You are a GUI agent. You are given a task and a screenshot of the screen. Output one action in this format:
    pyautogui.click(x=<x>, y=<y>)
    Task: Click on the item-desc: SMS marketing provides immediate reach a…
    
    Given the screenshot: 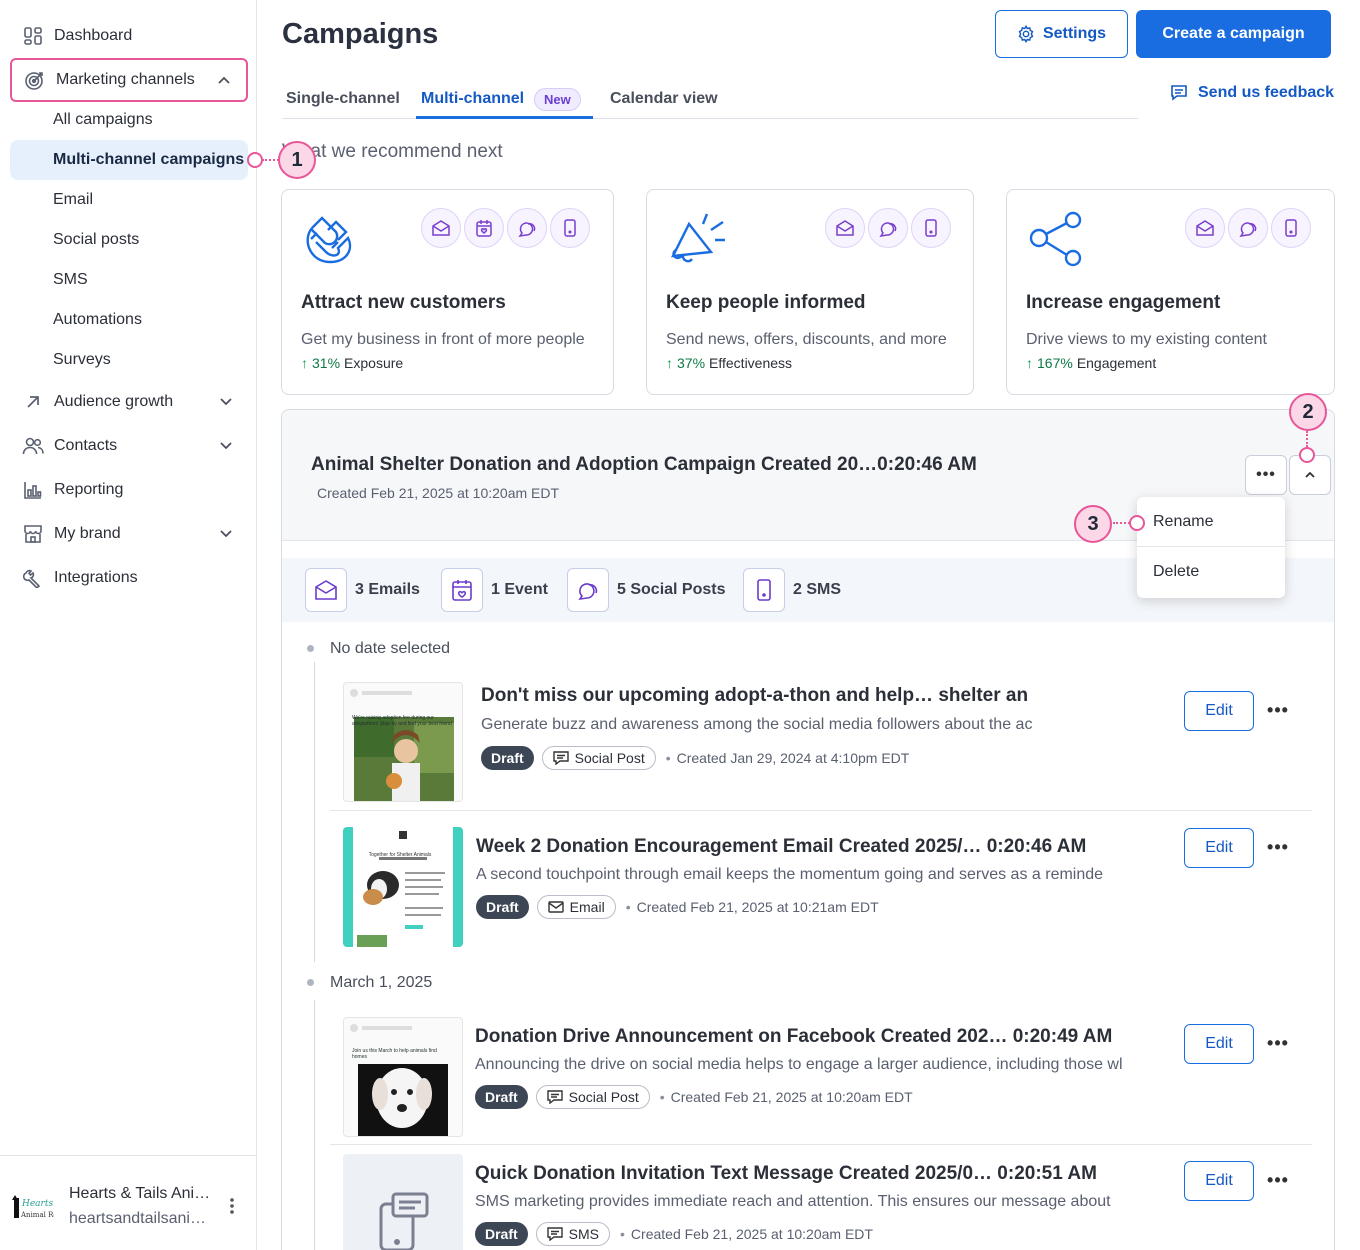 What is the action you would take?
    pyautogui.click(x=793, y=1201)
    